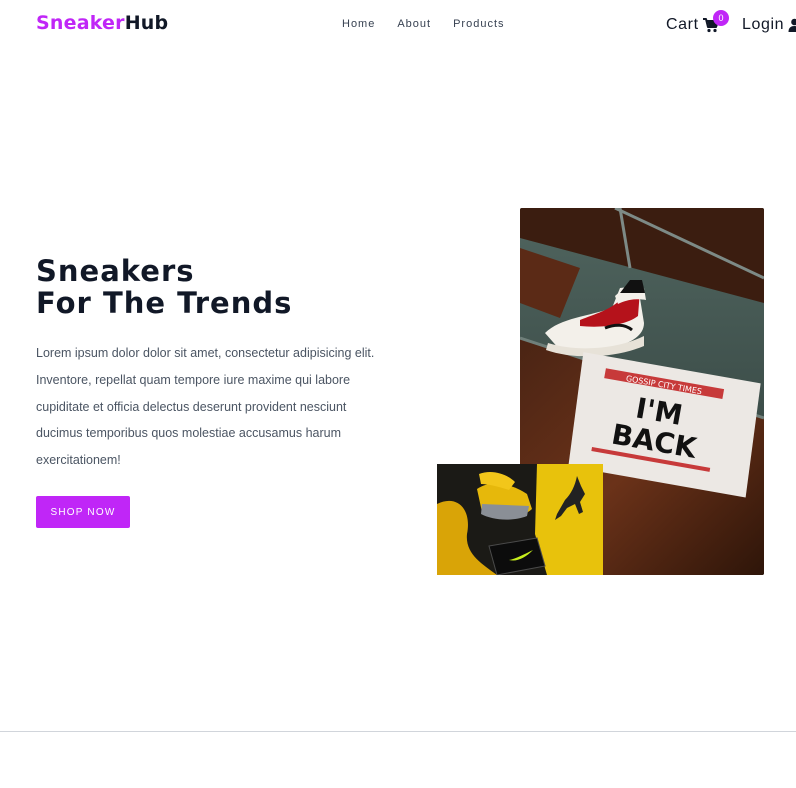  I want to click on shop-now-button: SHOP NOW, so click(83, 512).